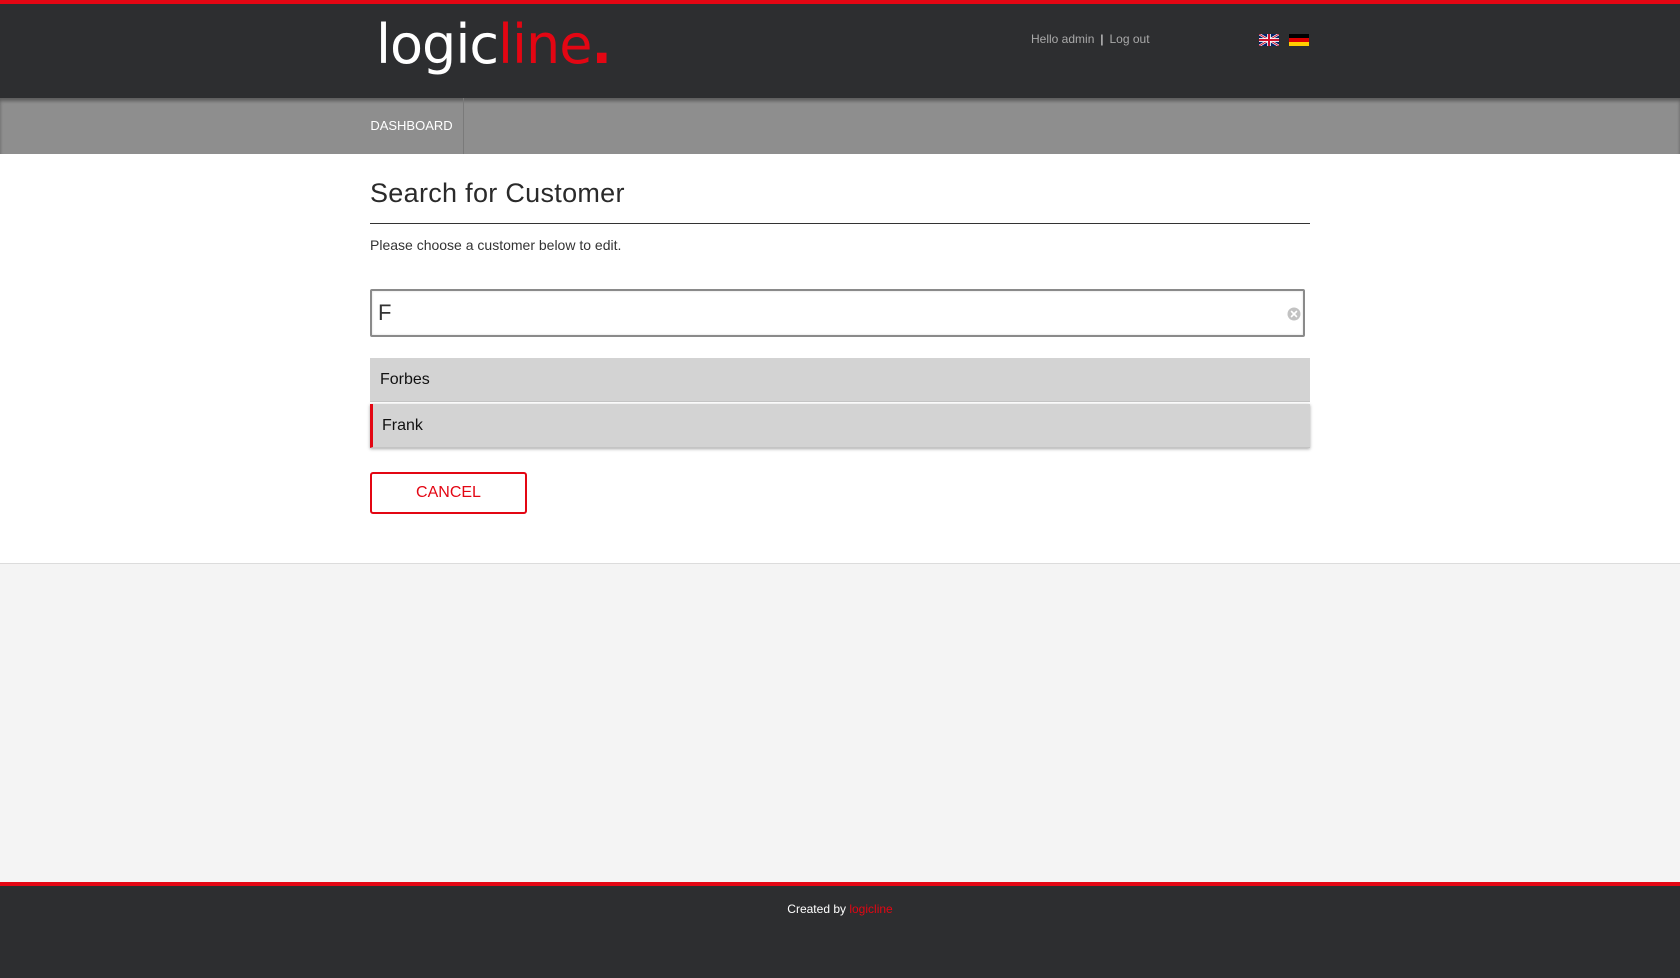  Describe the element at coordinates (412, 126) in the screenshot. I see `nav-item-dashboard: DASHBOARD` at that location.